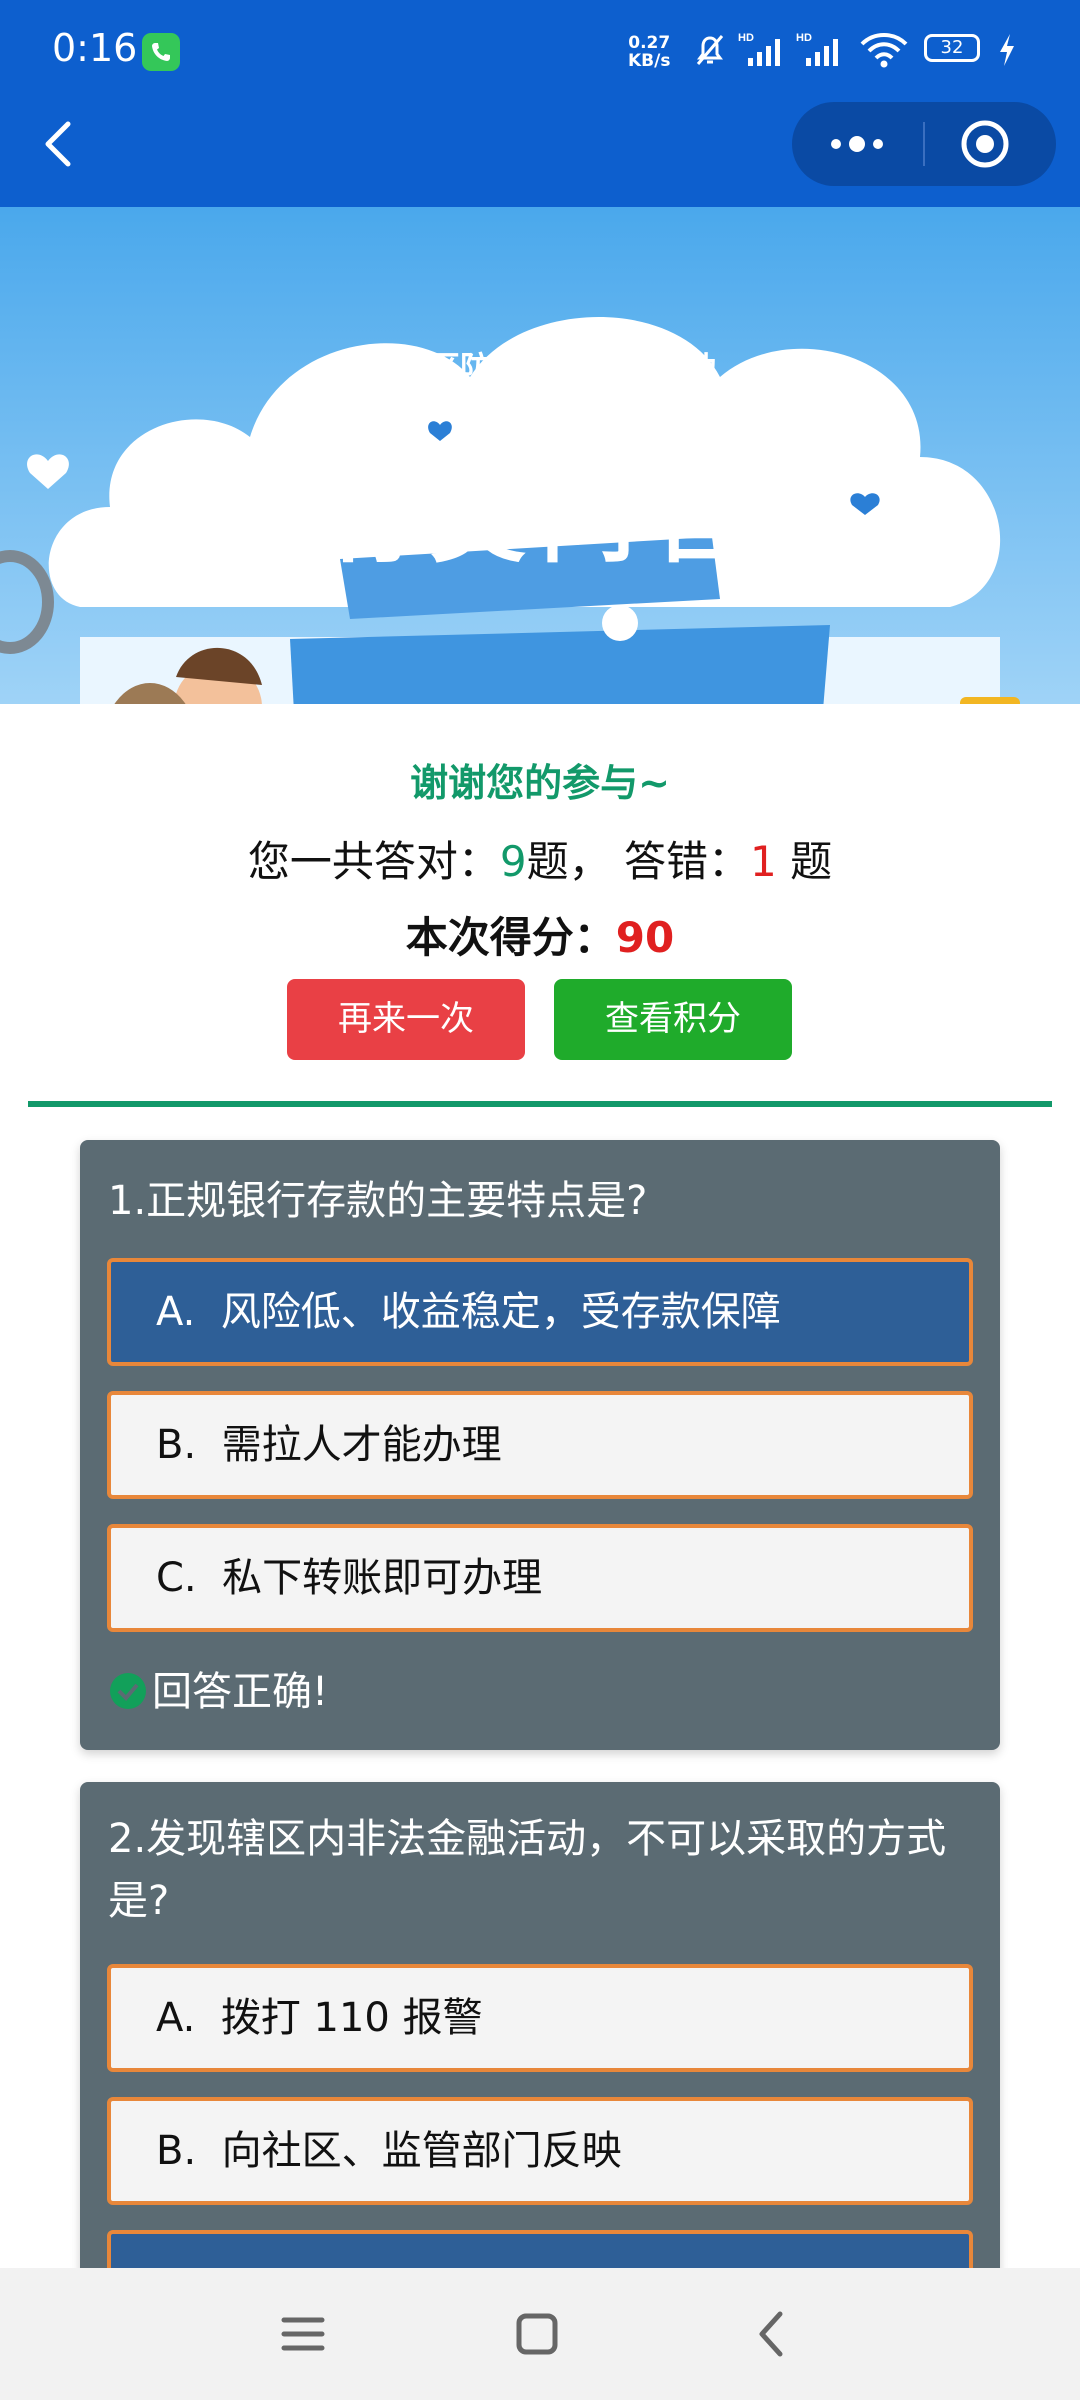  Describe the element at coordinates (500, 1312) in the screenshot. I see `option-text: 风险低、收益稳定，受存款保障` at that location.